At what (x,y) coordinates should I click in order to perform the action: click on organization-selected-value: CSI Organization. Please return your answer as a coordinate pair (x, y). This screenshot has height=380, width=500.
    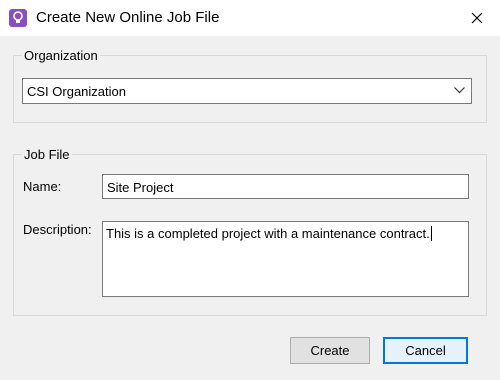
    Looking at the image, I should click on (76, 91).